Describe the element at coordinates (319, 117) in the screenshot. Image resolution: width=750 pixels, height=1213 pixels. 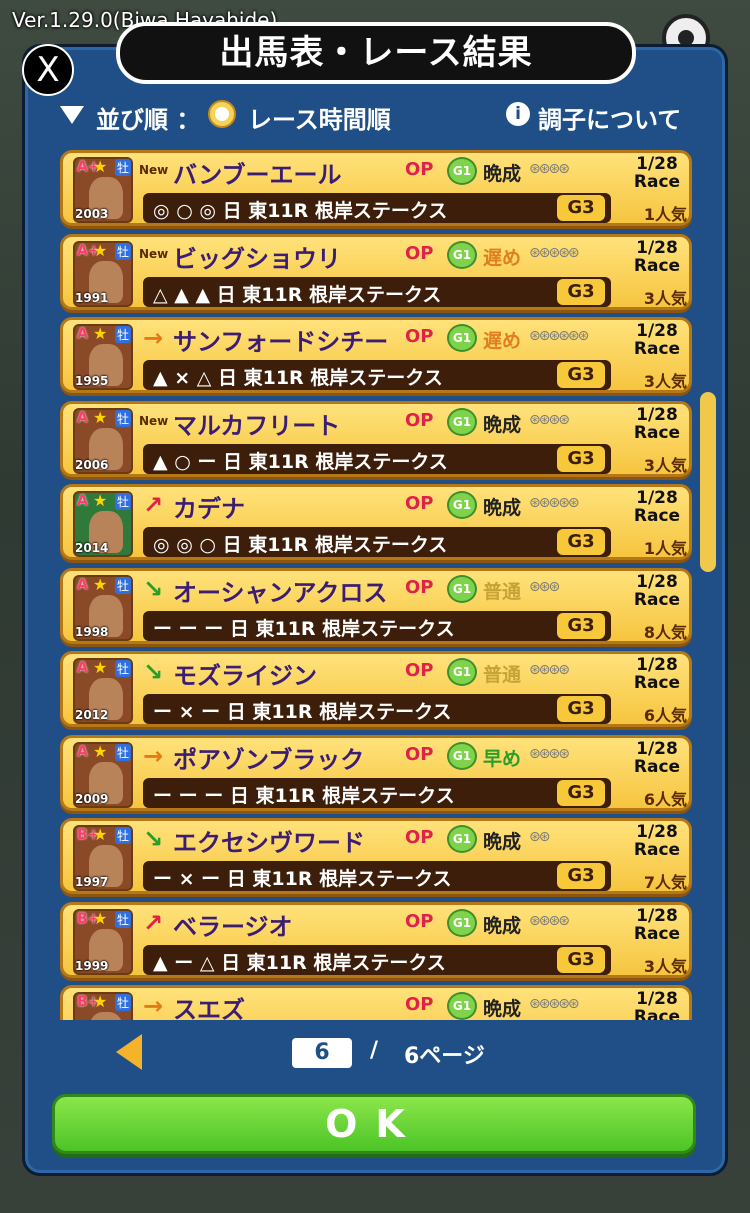
I see `sort-value: レース時間順` at that location.